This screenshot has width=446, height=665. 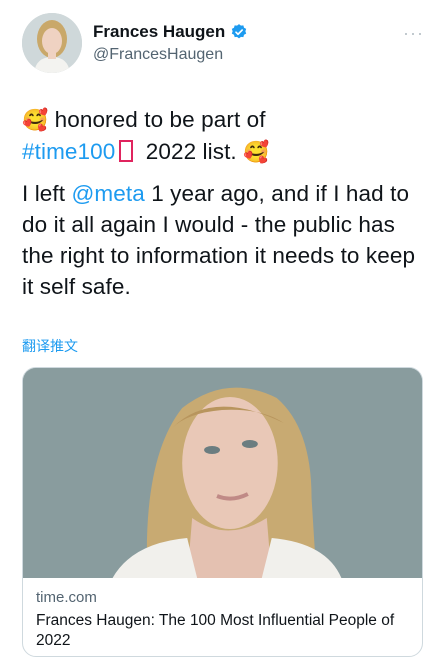 What do you see at coordinates (159, 32) in the screenshot?
I see `author-display-name: Frances Haugen` at bounding box center [159, 32].